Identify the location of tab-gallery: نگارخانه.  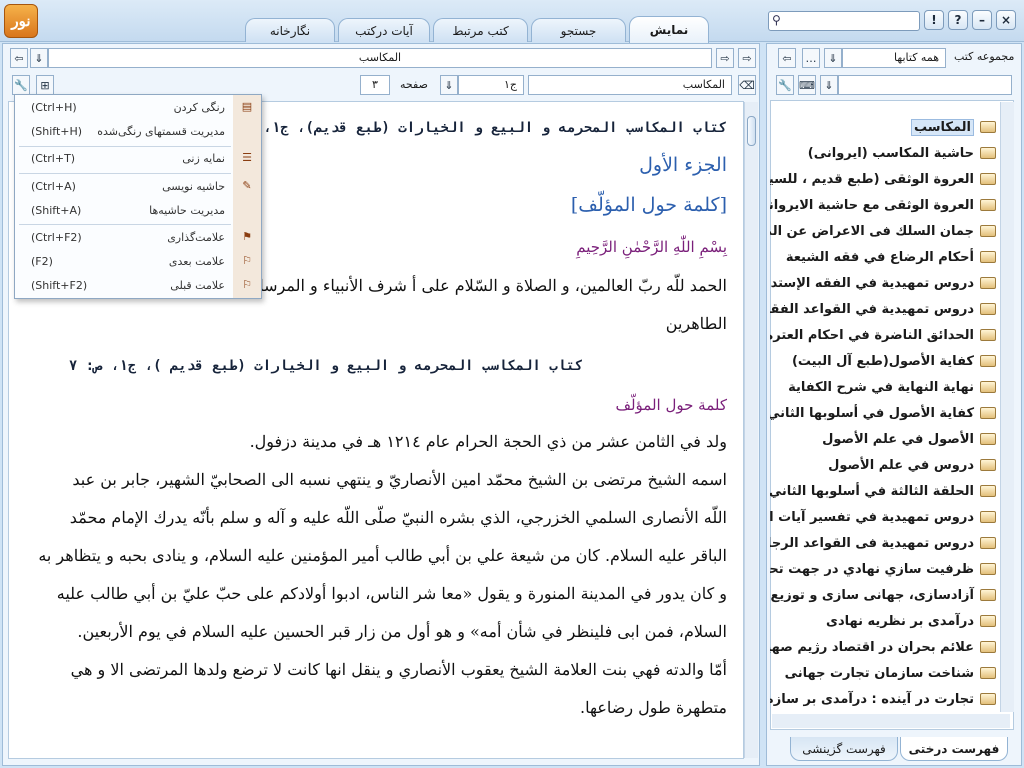
(290, 30).